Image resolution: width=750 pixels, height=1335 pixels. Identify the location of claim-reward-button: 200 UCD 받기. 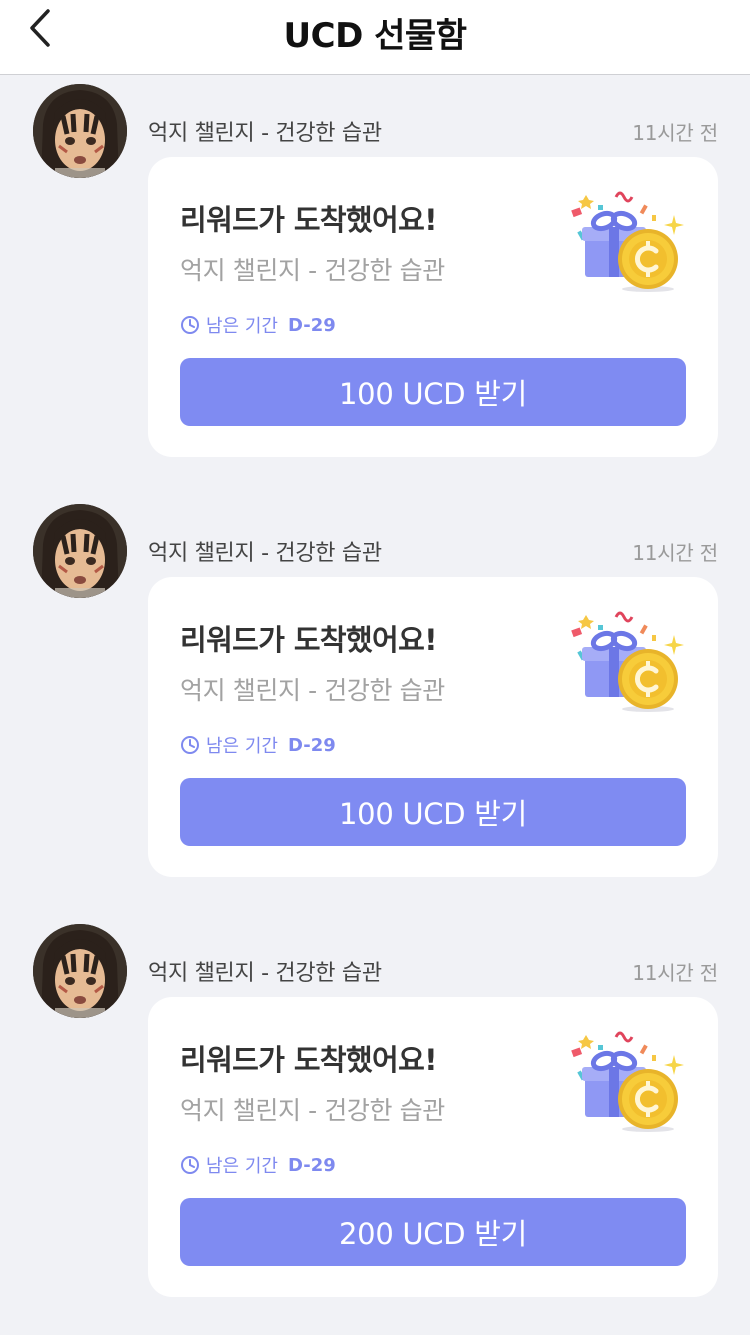
(433, 1232).